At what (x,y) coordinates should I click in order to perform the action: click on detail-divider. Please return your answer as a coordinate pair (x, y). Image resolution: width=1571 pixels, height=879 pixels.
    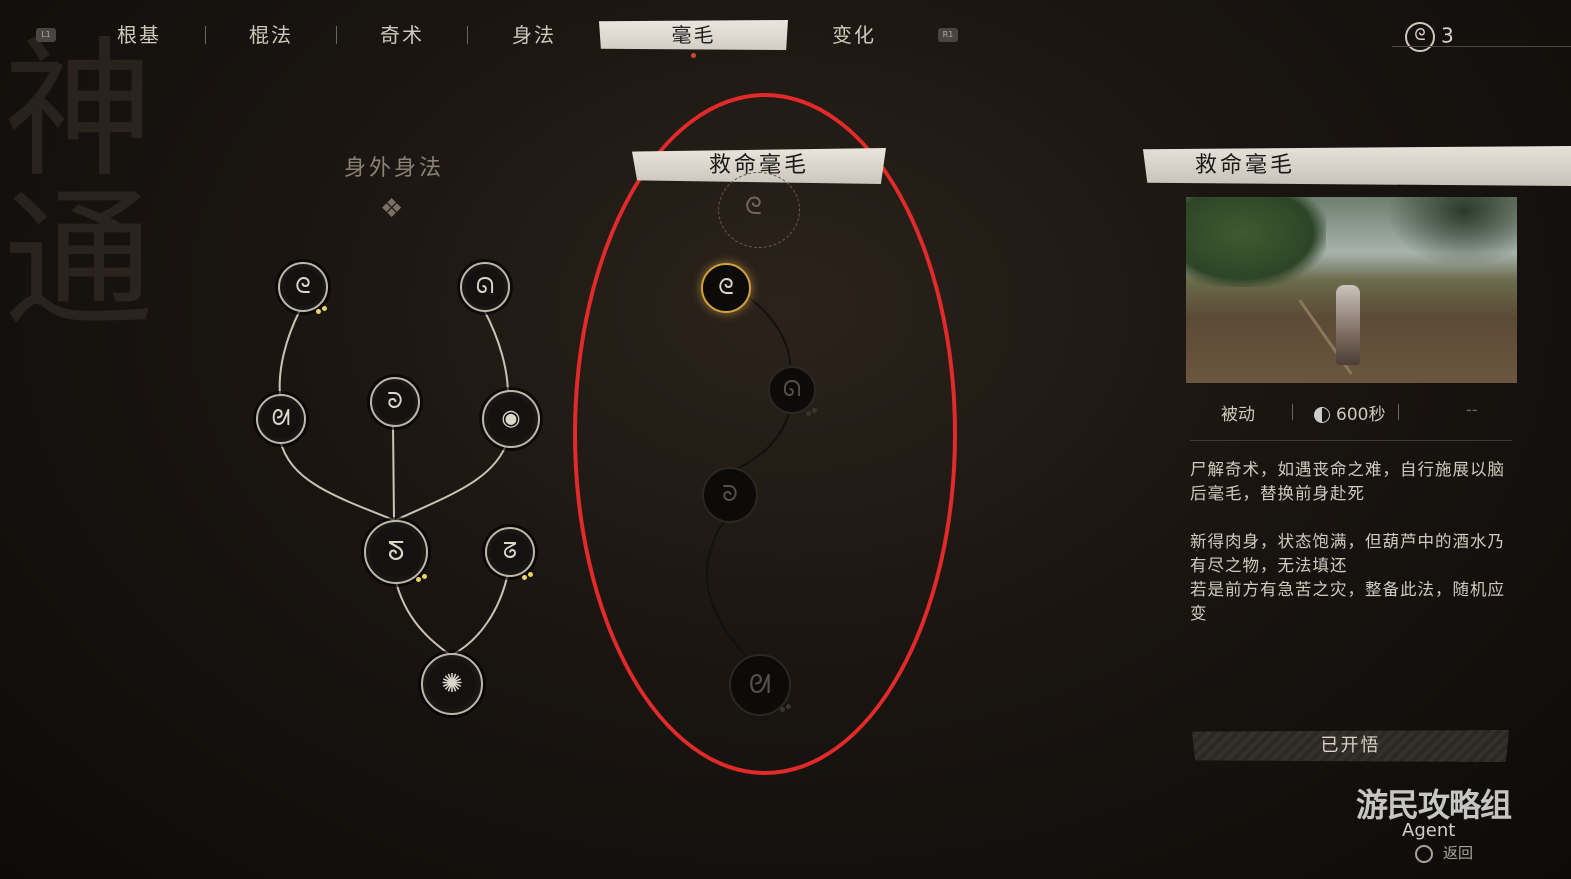
    Looking at the image, I should click on (1351, 440).